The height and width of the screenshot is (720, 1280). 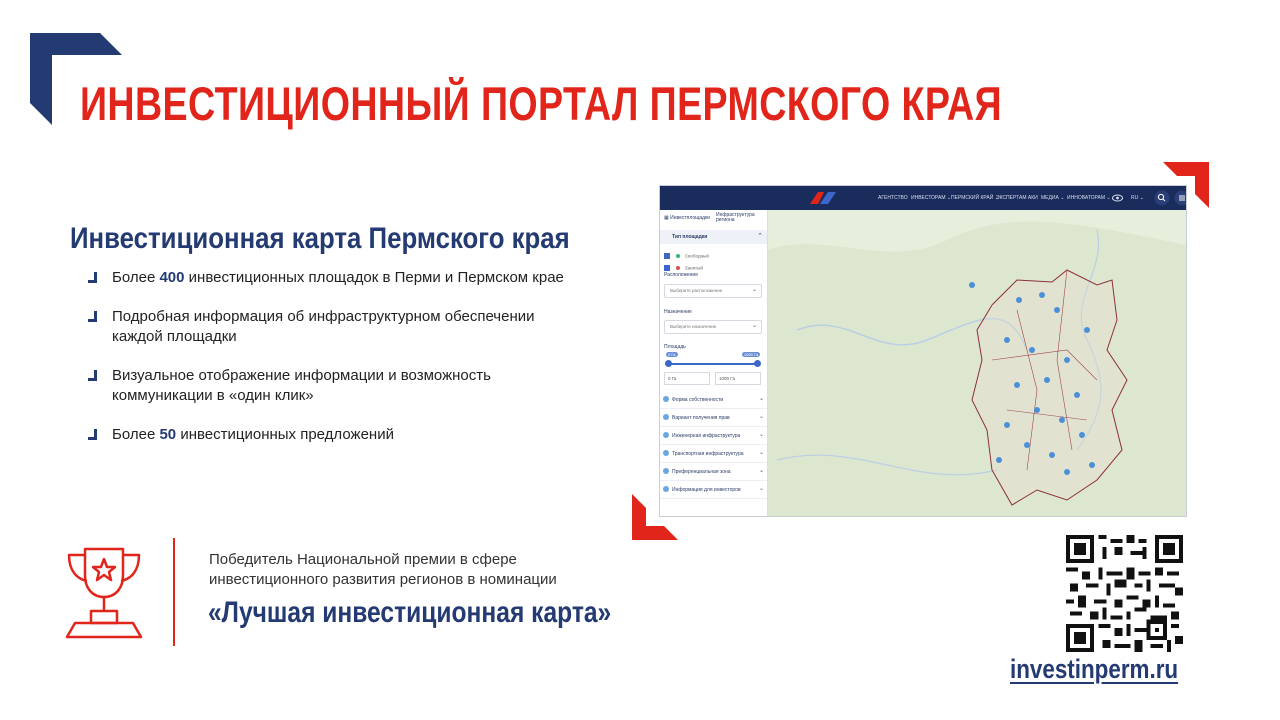 What do you see at coordinates (1017, 198) in the screenshot?
I see `nav-item-experts: ЭКСПЕРТАМ АКИ` at bounding box center [1017, 198].